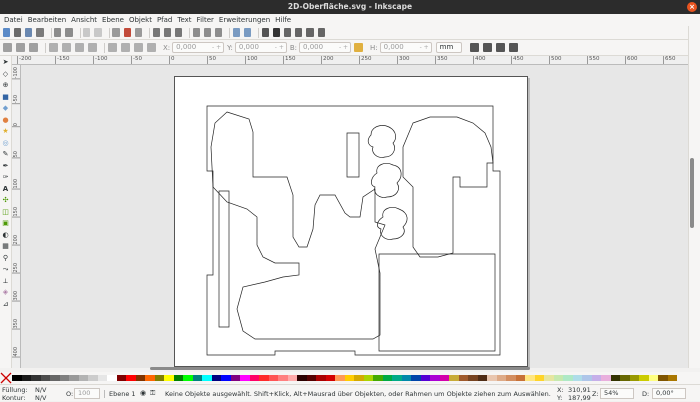 The height and width of the screenshot is (402, 700). I want to click on menu-objekt: Objekt, so click(140, 20).